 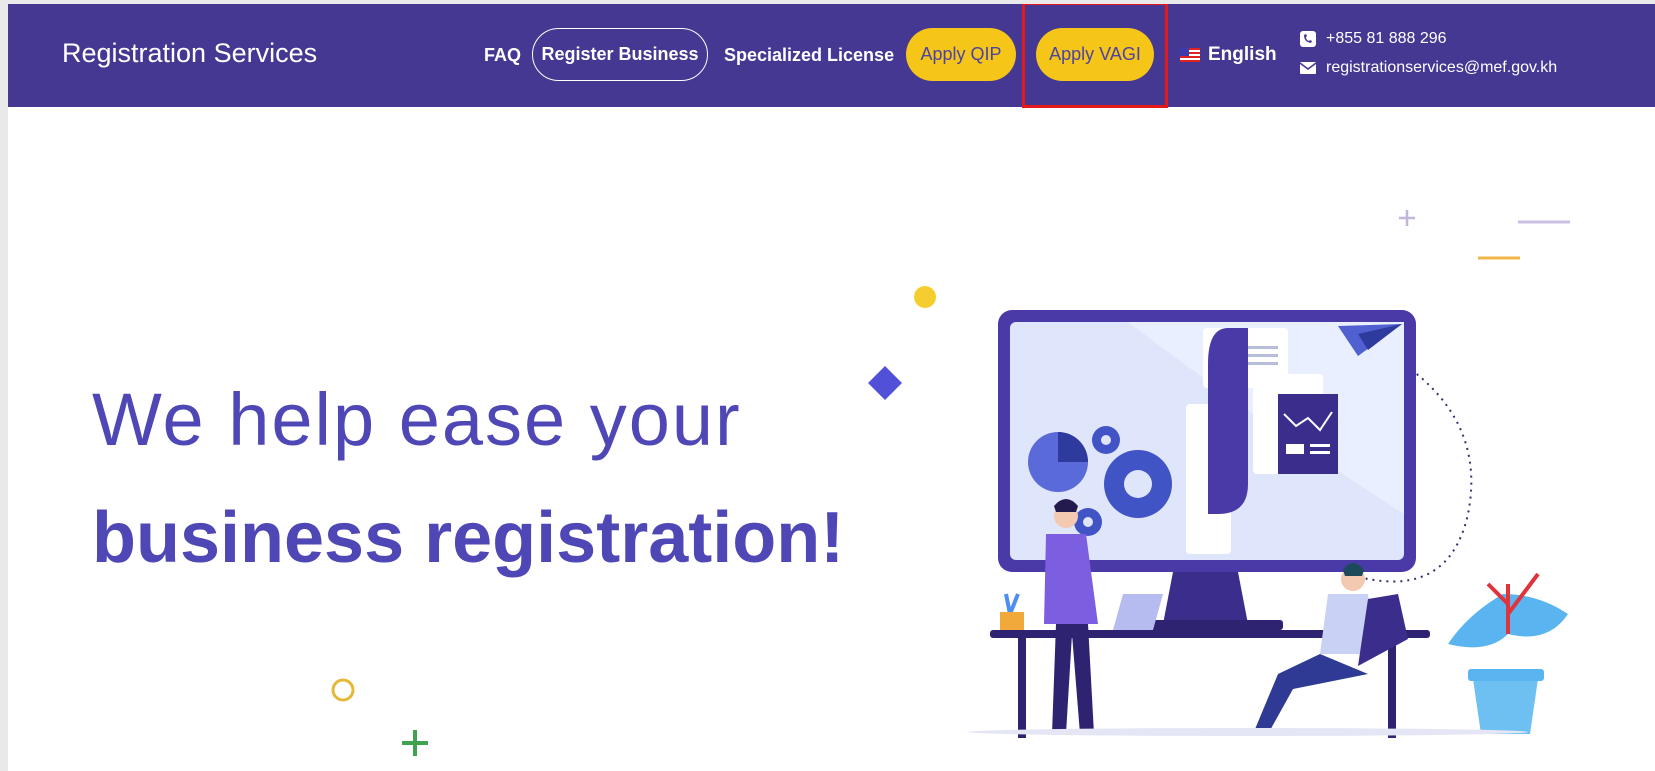 I want to click on plus-purple-decoration, so click(x=1407, y=218).